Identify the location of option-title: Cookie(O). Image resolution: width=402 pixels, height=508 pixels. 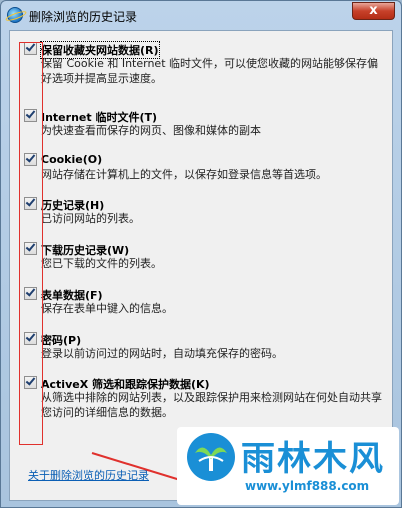
(72, 159).